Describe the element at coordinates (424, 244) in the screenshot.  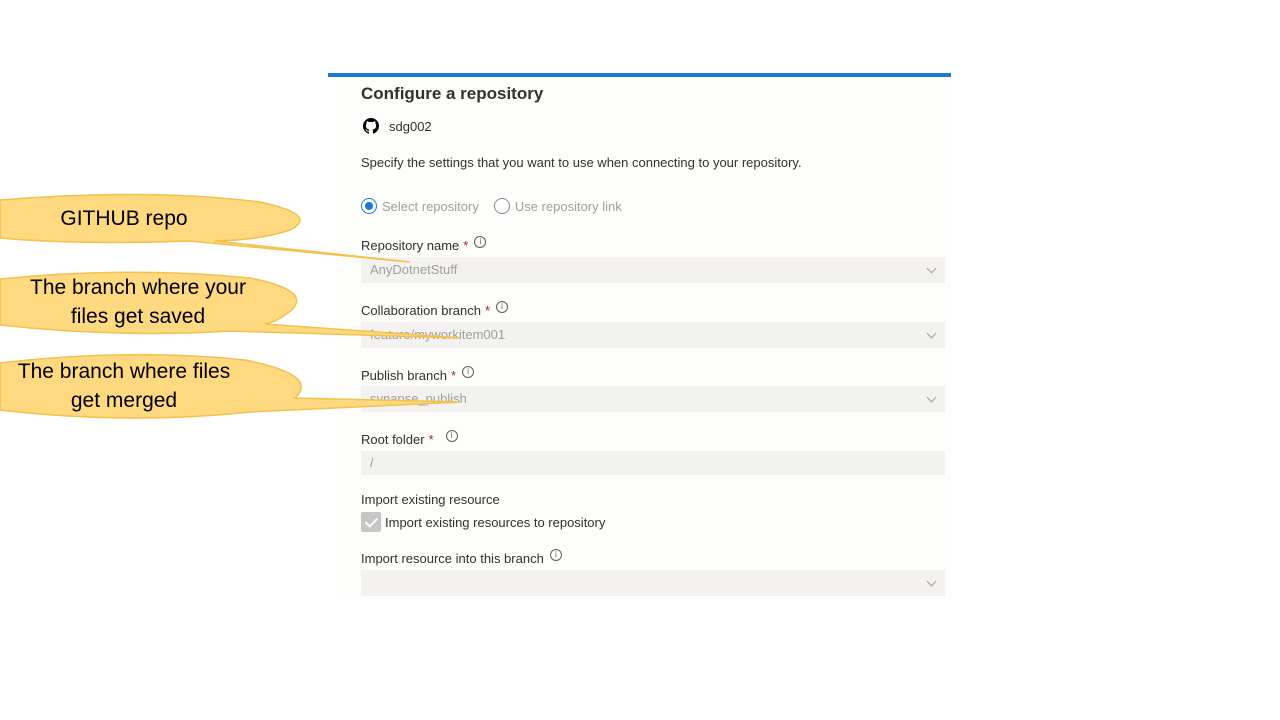
I see `repository-name-label: Repository name * i` at that location.